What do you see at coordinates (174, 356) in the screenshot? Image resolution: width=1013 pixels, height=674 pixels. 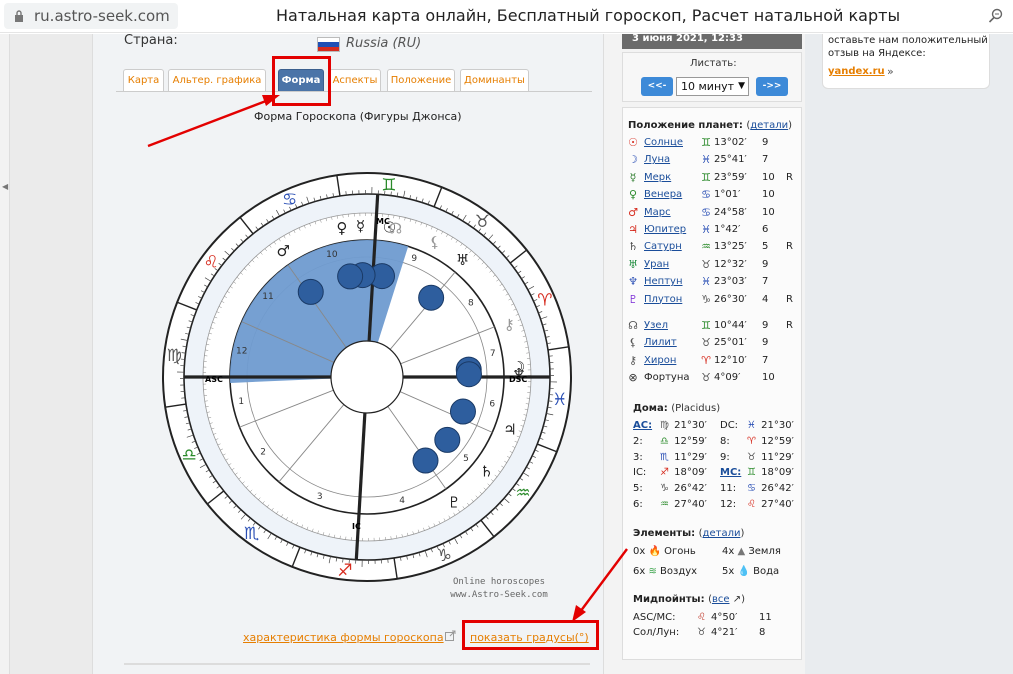 I see `zodiac-glyph-icon: ♍` at bounding box center [174, 356].